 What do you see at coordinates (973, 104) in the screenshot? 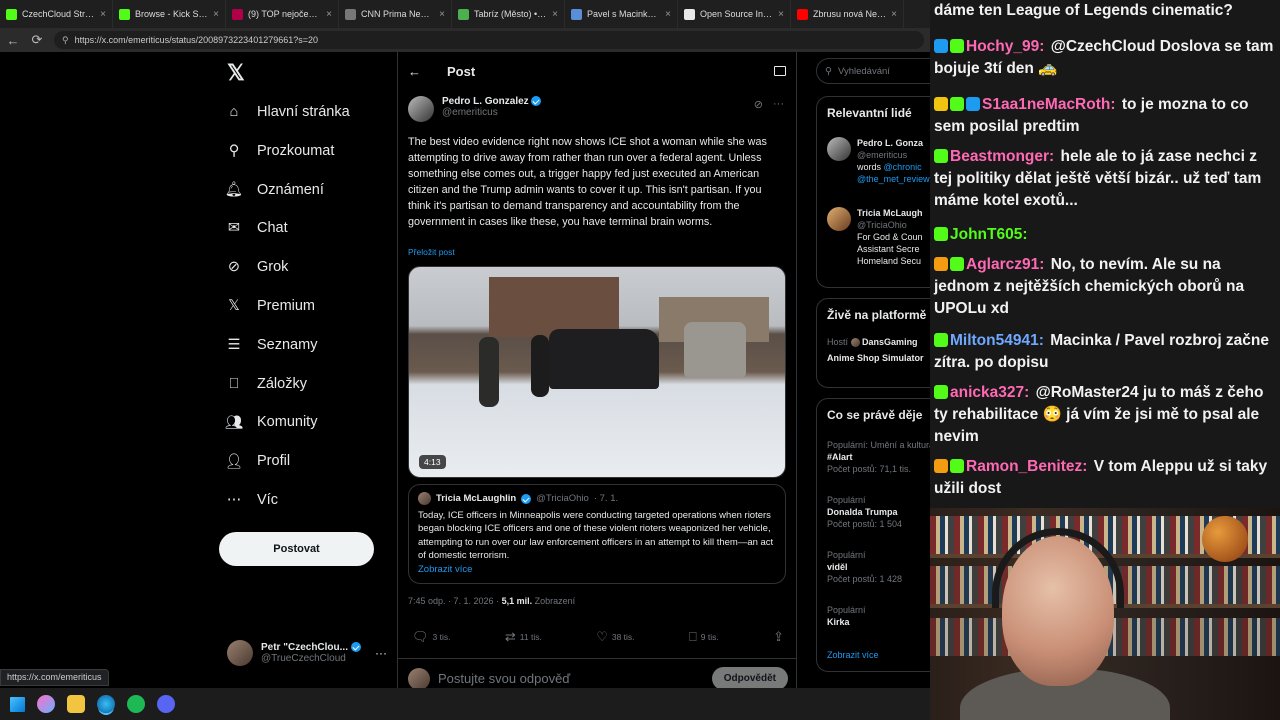
I see `badge-icon` at bounding box center [973, 104].